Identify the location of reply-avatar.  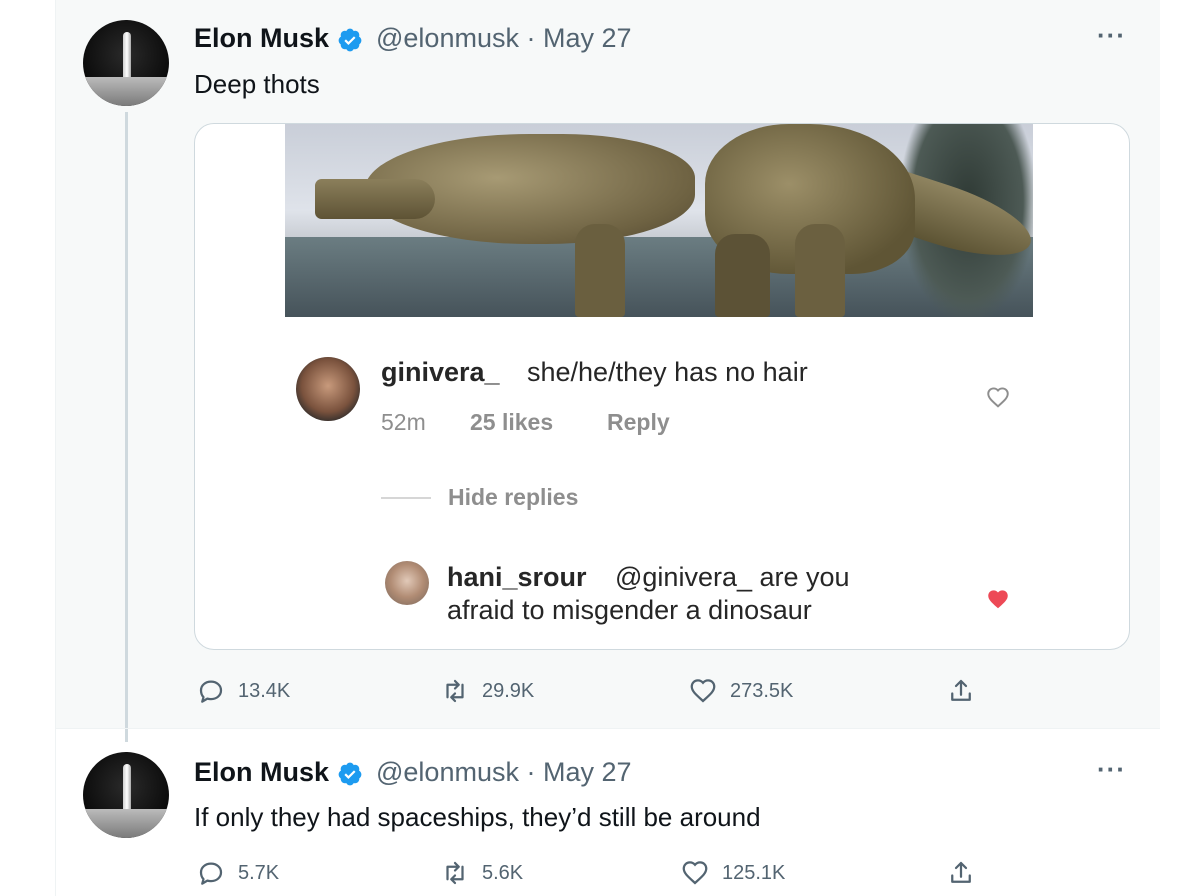
(407, 583).